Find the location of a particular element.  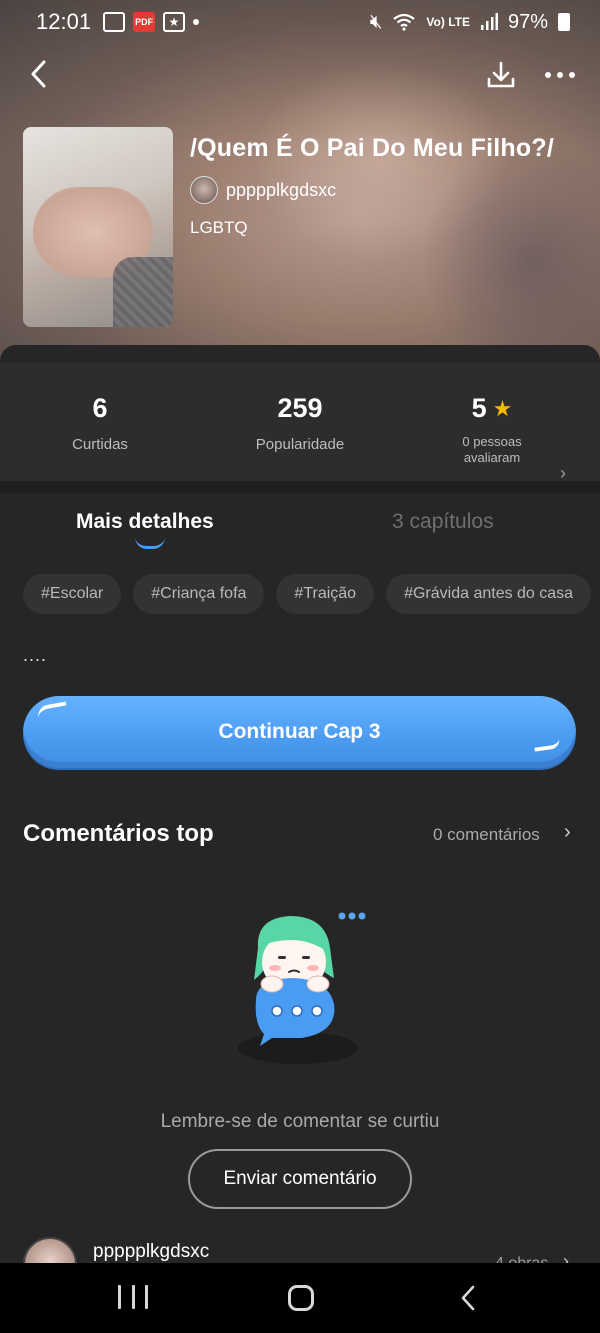

recent-apps-button is located at coordinates (133, 1298).